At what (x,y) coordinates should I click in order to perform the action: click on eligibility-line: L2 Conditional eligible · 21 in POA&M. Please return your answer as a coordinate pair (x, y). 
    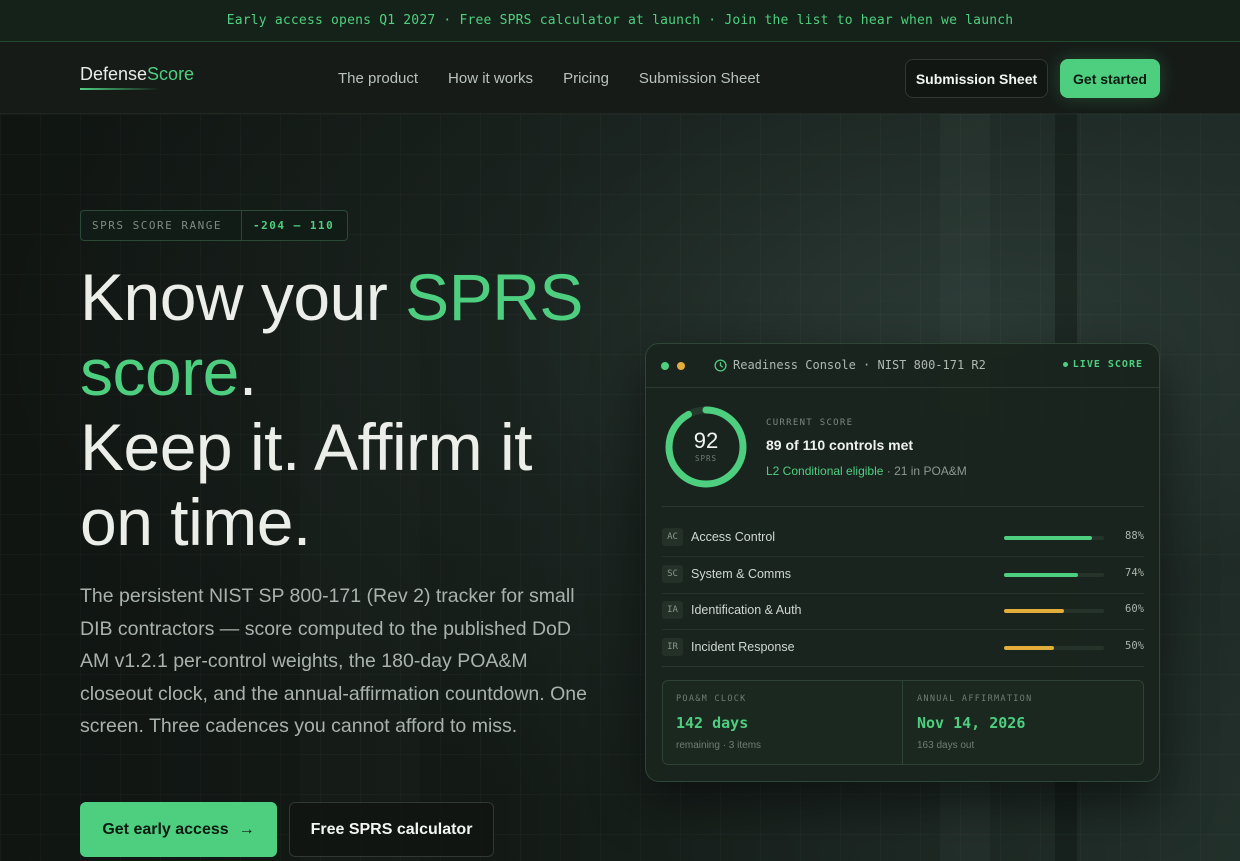
    Looking at the image, I should click on (866, 471).